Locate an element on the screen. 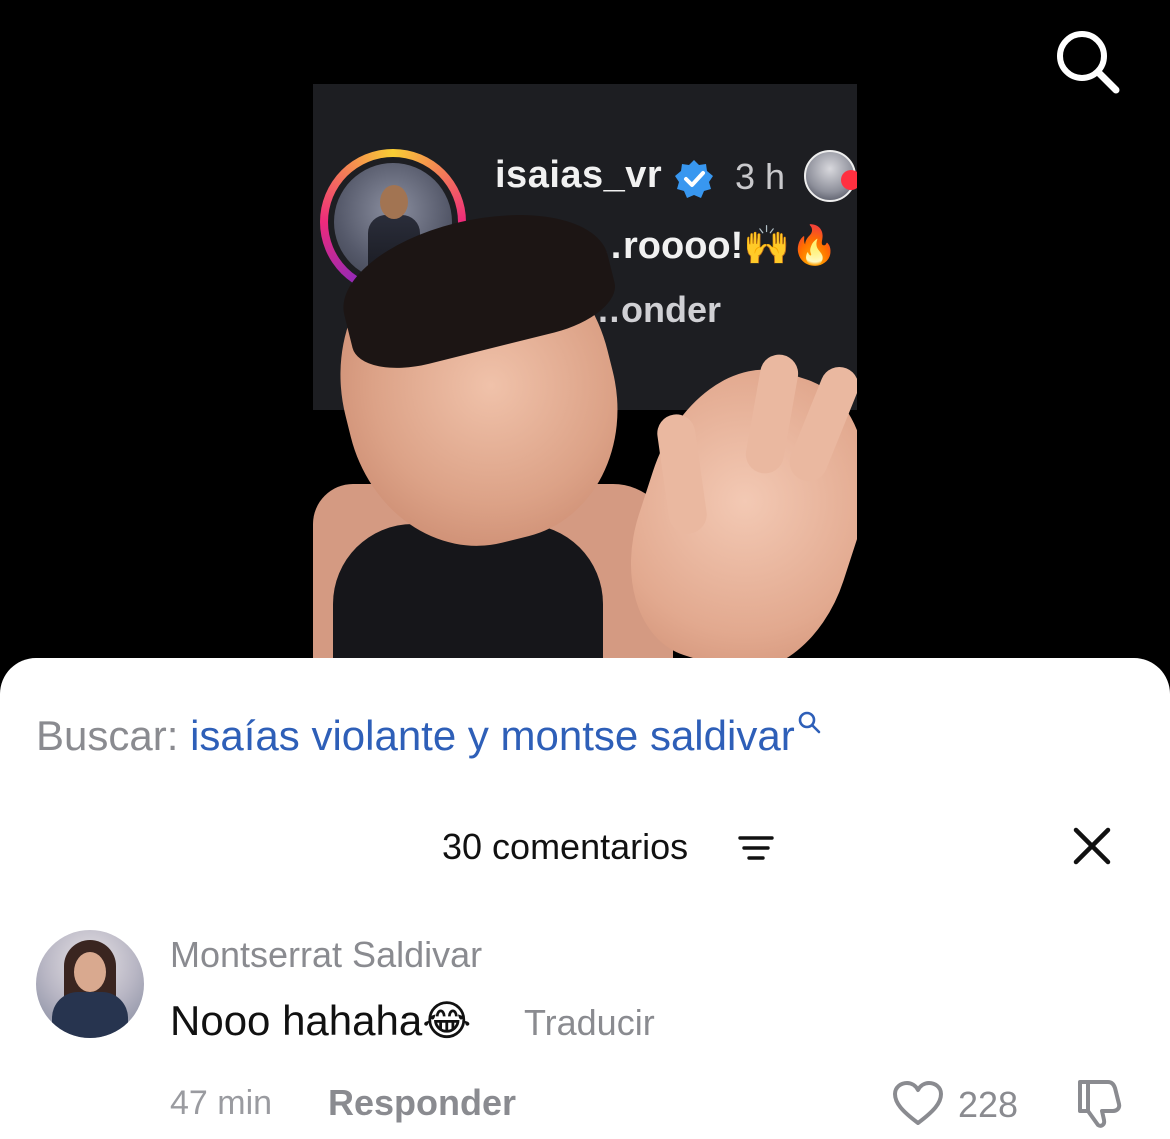 This screenshot has width=1170, height=1139. ig-comment-text: …roooo!🙌🔥 is located at coordinates (711, 246).